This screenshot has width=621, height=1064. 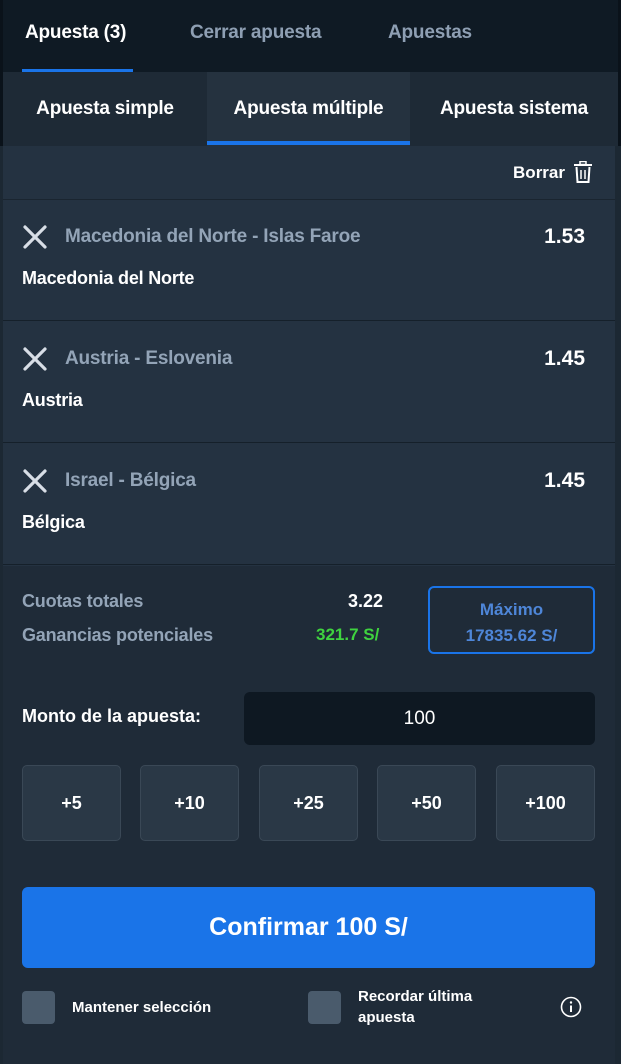 I want to click on total-odds-value: 3.22, so click(x=366, y=601).